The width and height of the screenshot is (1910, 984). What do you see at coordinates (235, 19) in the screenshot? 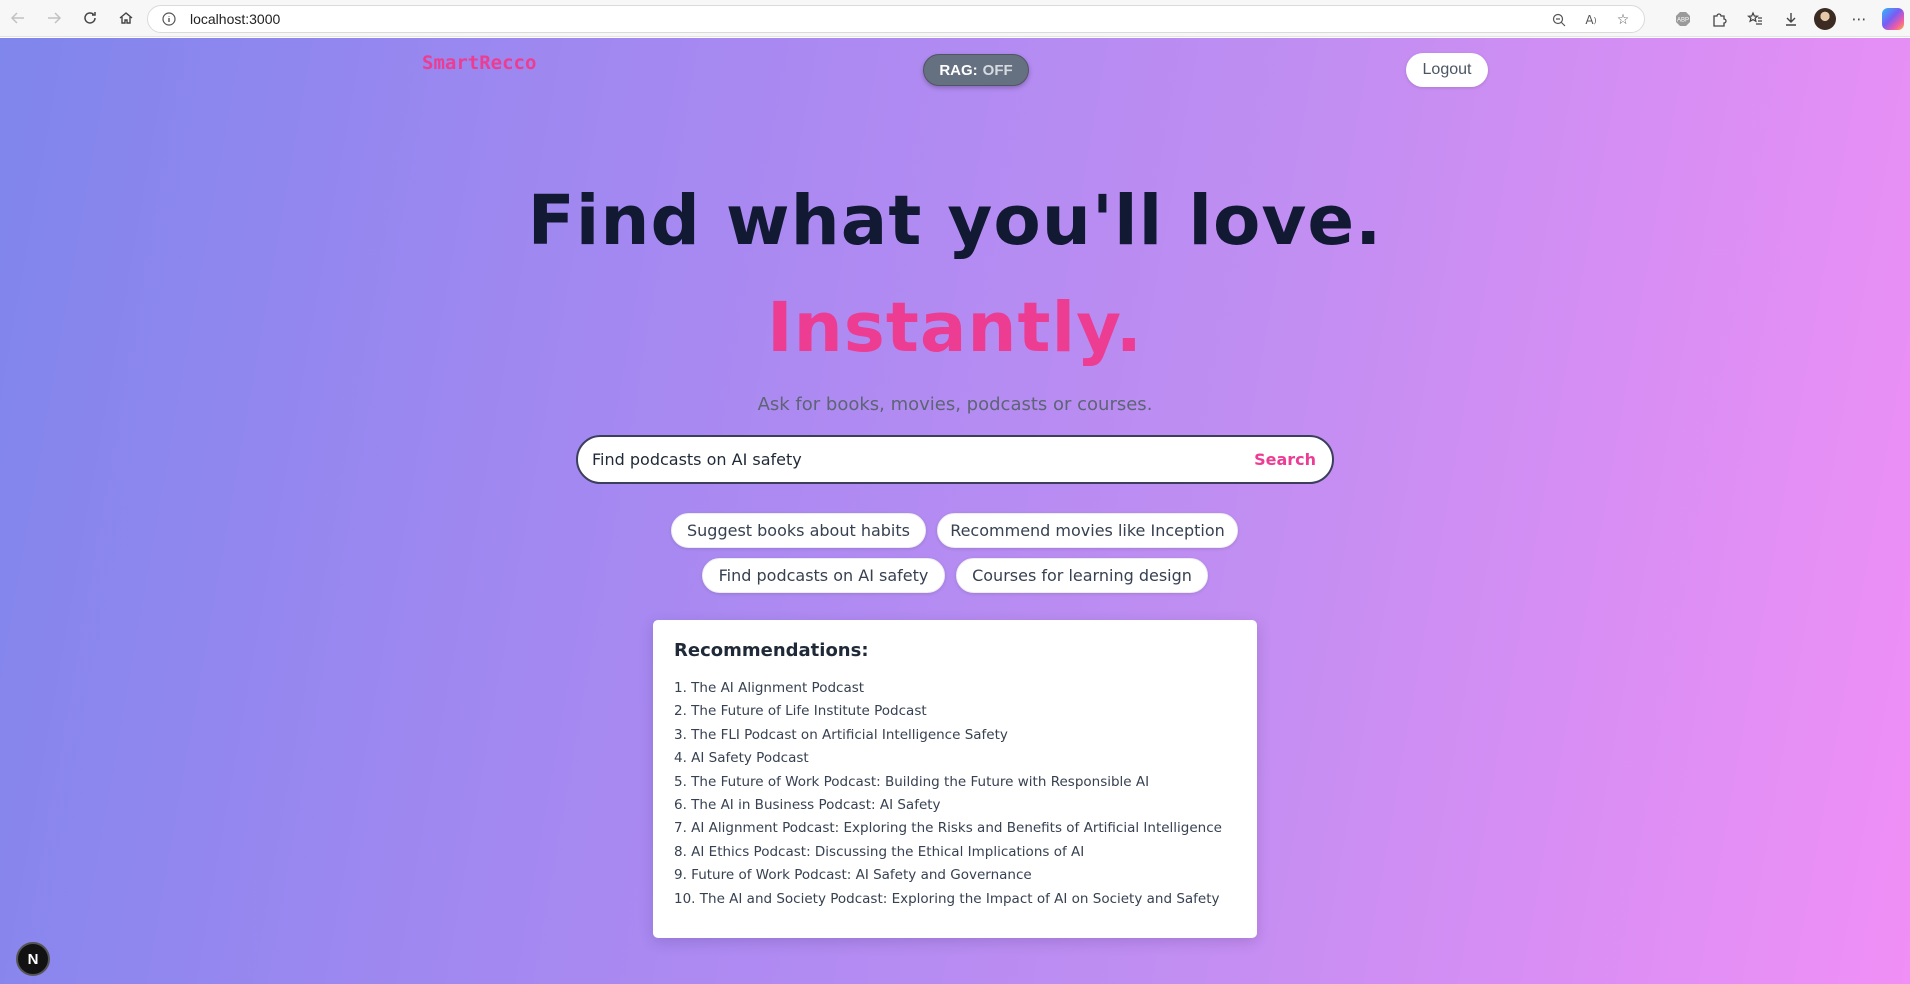
I see `url-text: localhost:3000` at bounding box center [235, 19].